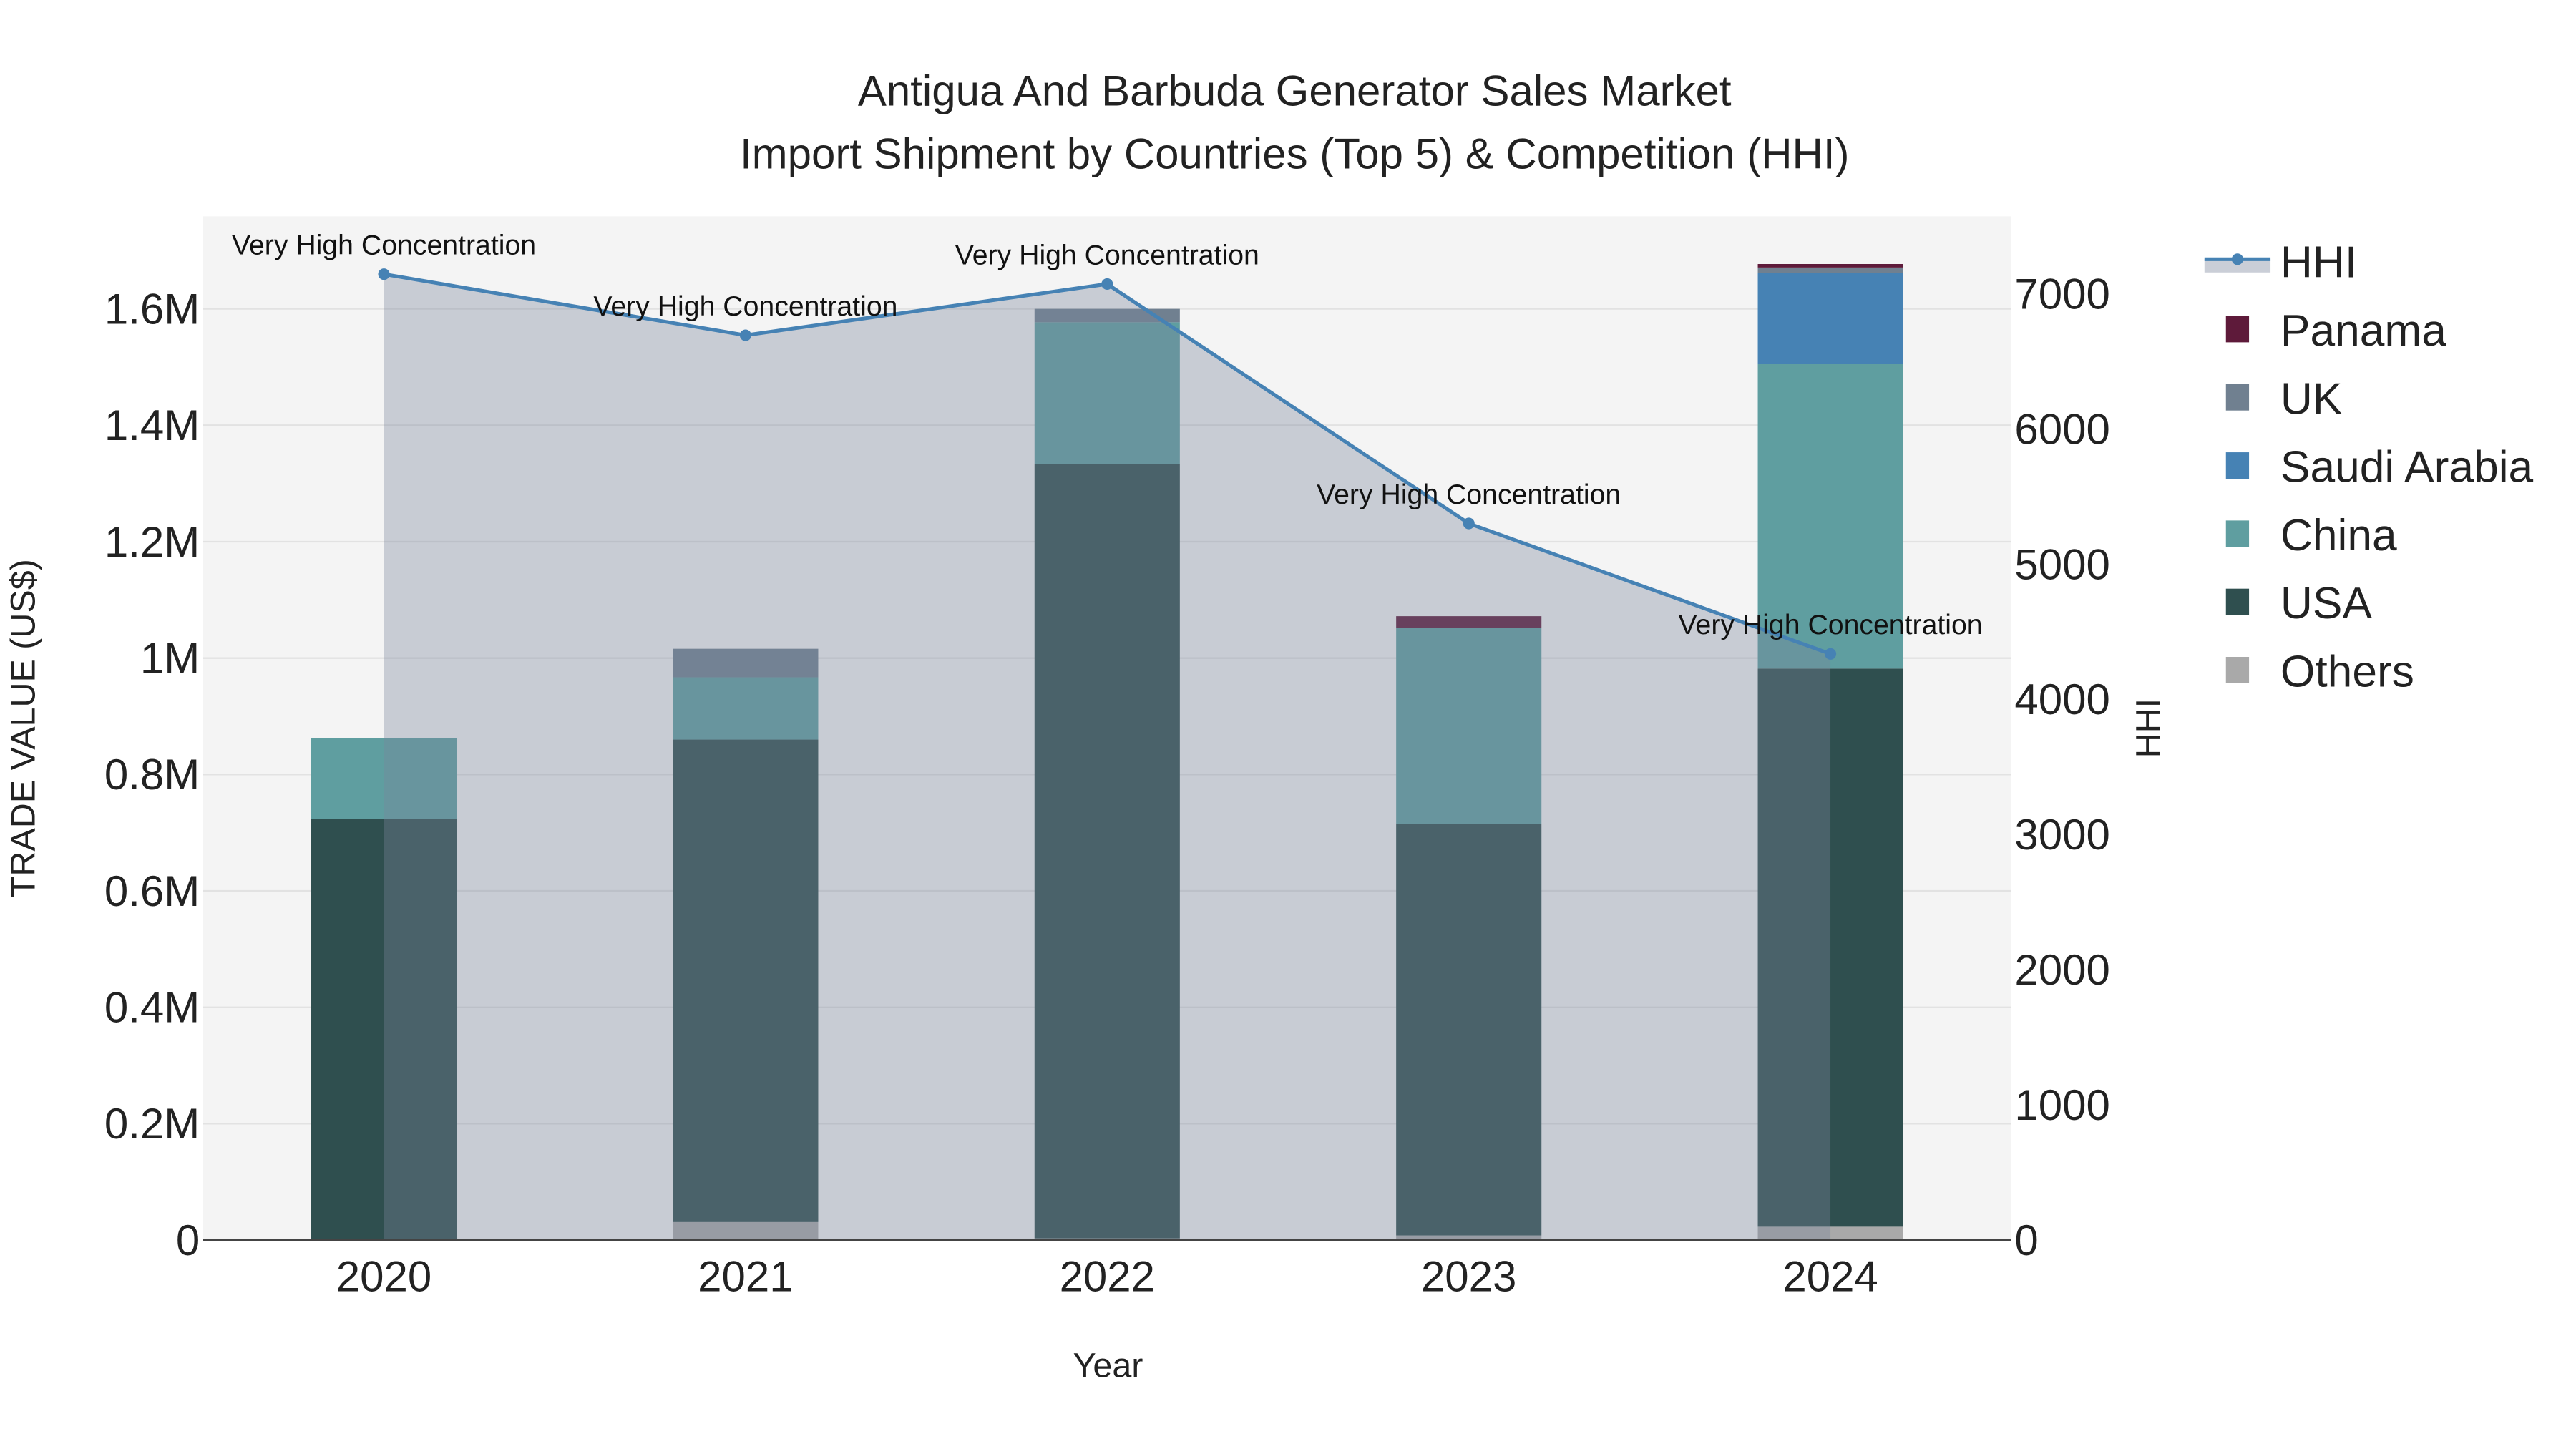 The width and height of the screenshot is (2576, 1449). I want to click on y2-tick-label: 3000, so click(2061, 835).